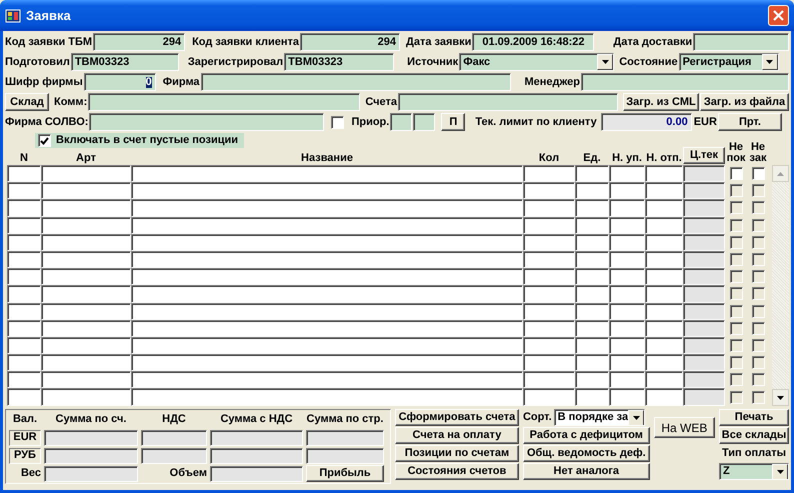 Image resolution: width=794 pixels, height=493 pixels. I want to click on button: Нет аналога, so click(586, 471).